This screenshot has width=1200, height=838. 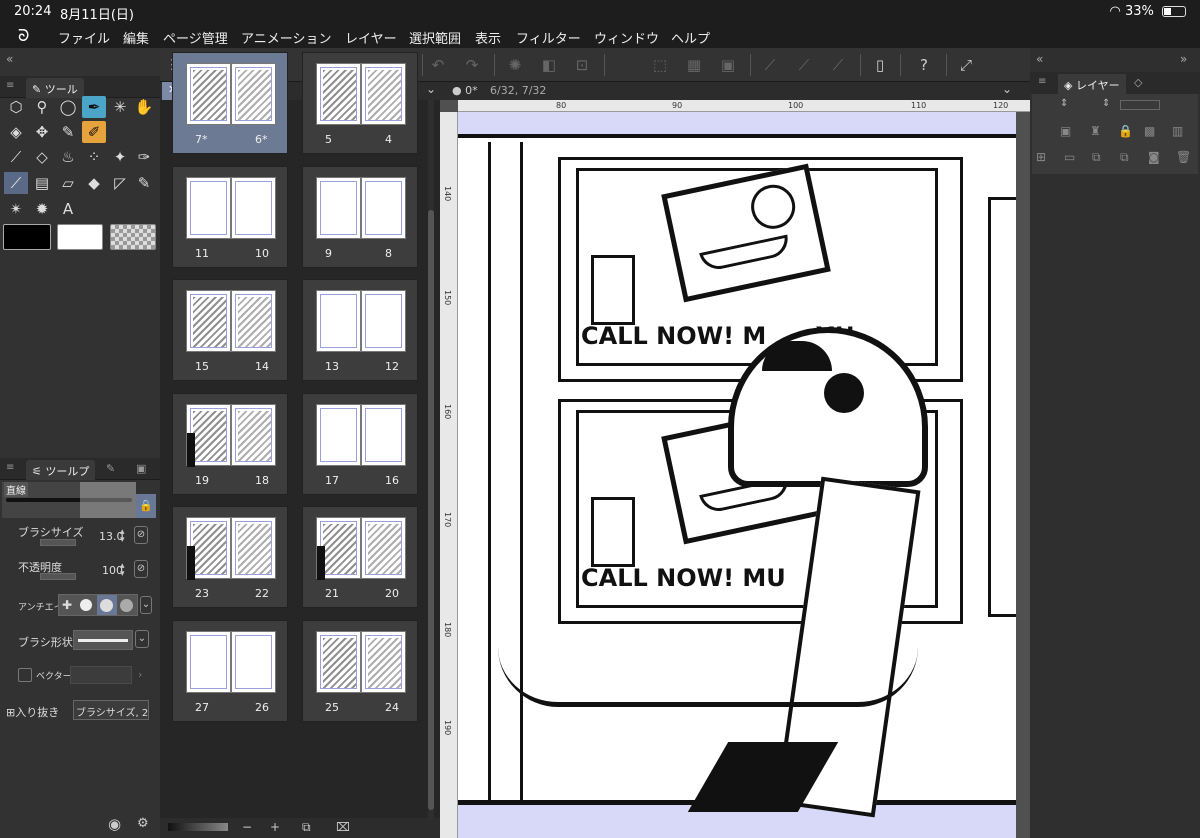 I want to click on opacity-slider, so click(x=58, y=576).